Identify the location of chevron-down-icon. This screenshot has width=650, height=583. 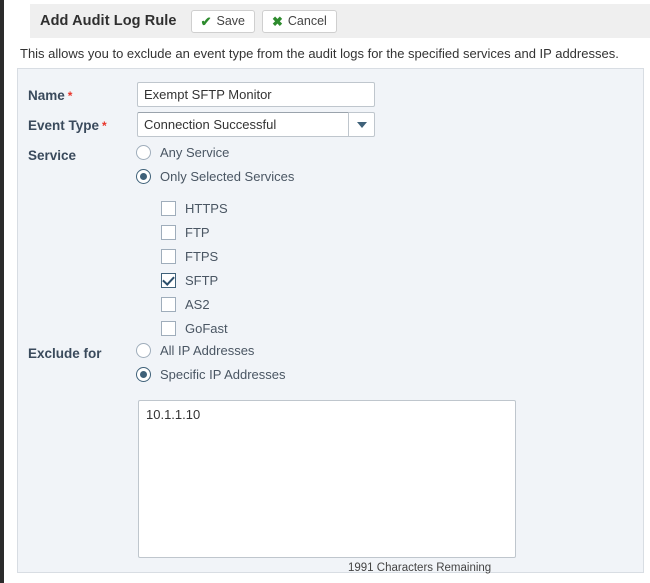
(361, 124).